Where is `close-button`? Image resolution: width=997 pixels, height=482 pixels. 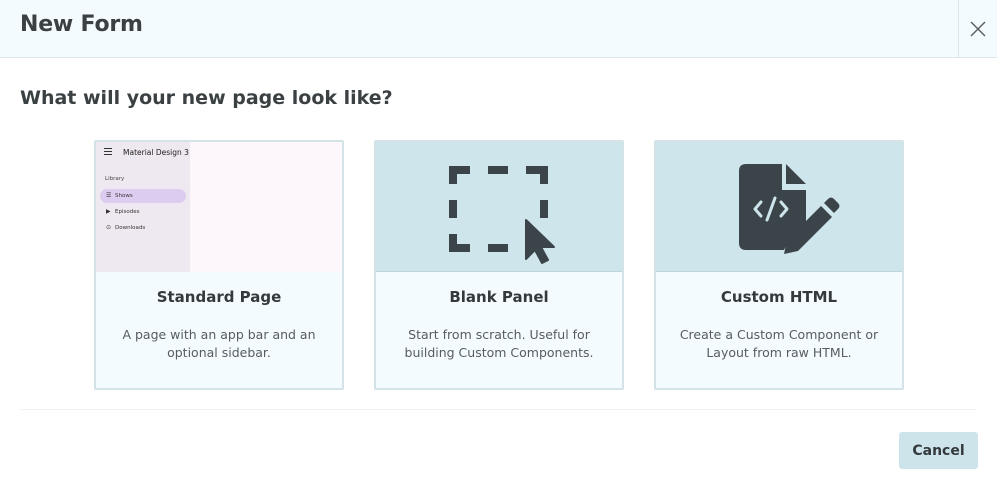
close-button is located at coordinates (978, 28).